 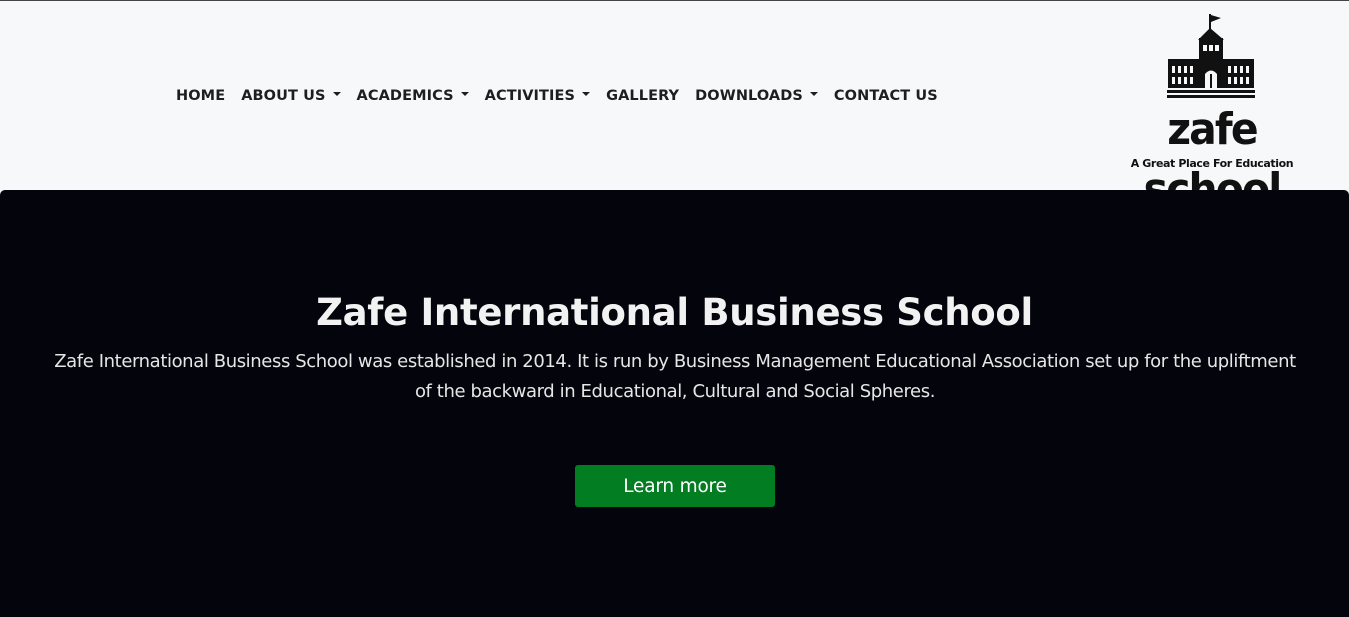 I want to click on nav-item-activities: ACTIVITIES, so click(x=537, y=96).